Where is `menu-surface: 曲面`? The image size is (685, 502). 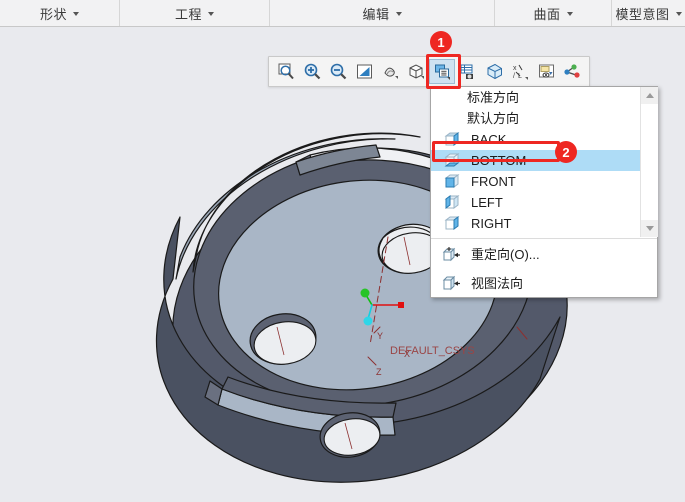 menu-surface: 曲面 is located at coordinates (553, 13).